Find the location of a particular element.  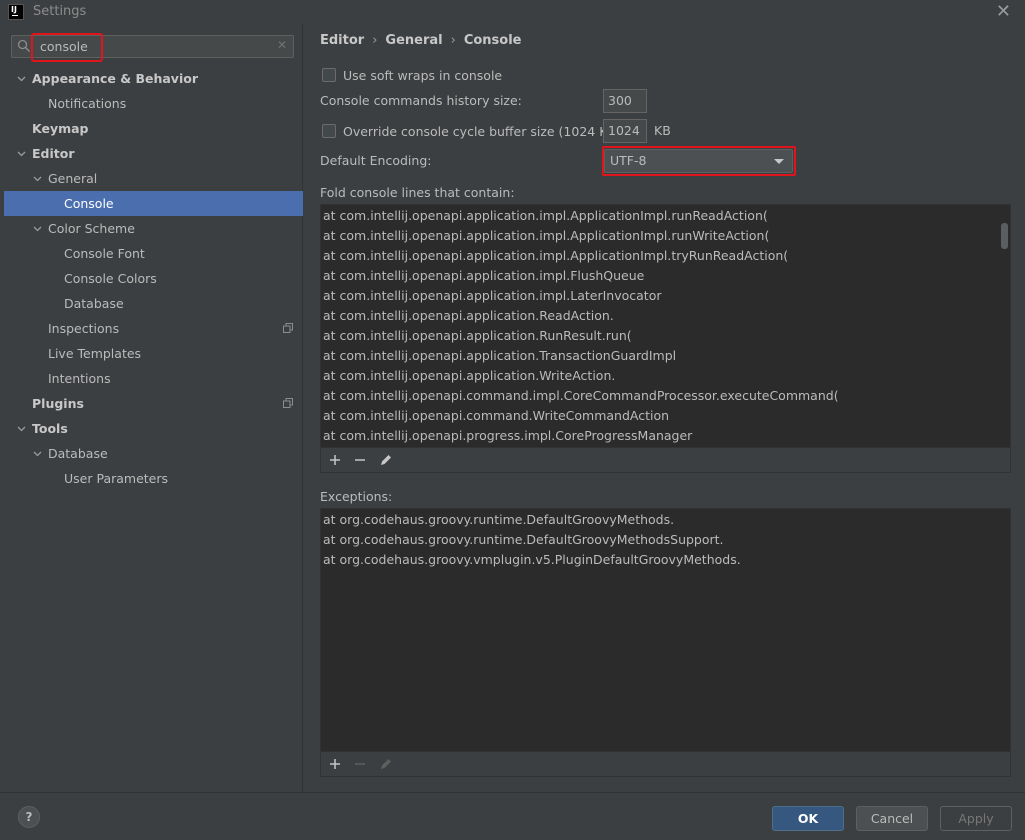

sidebar-item-label: Console Font is located at coordinates (104, 253).